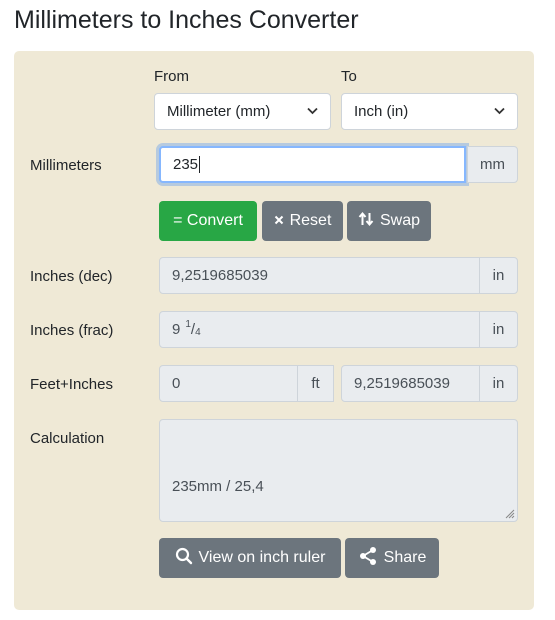 The width and height of the screenshot is (555, 620). Describe the element at coordinates (381, 111) in the screenshot. I see `to-unit-value: Inch (in)` at that location.